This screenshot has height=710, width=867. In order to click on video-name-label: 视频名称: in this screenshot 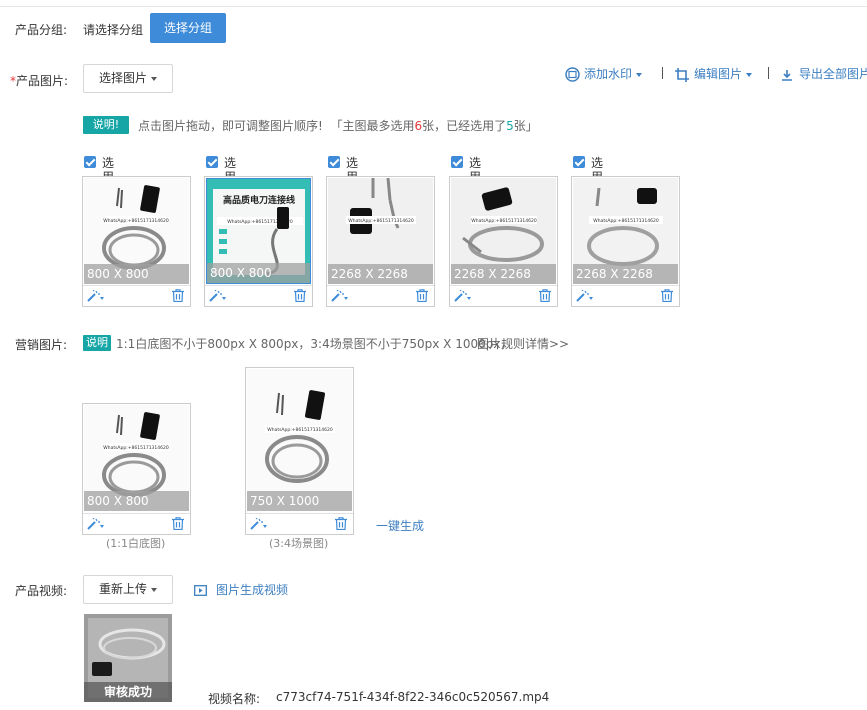, I will do `click(234, 699)`.